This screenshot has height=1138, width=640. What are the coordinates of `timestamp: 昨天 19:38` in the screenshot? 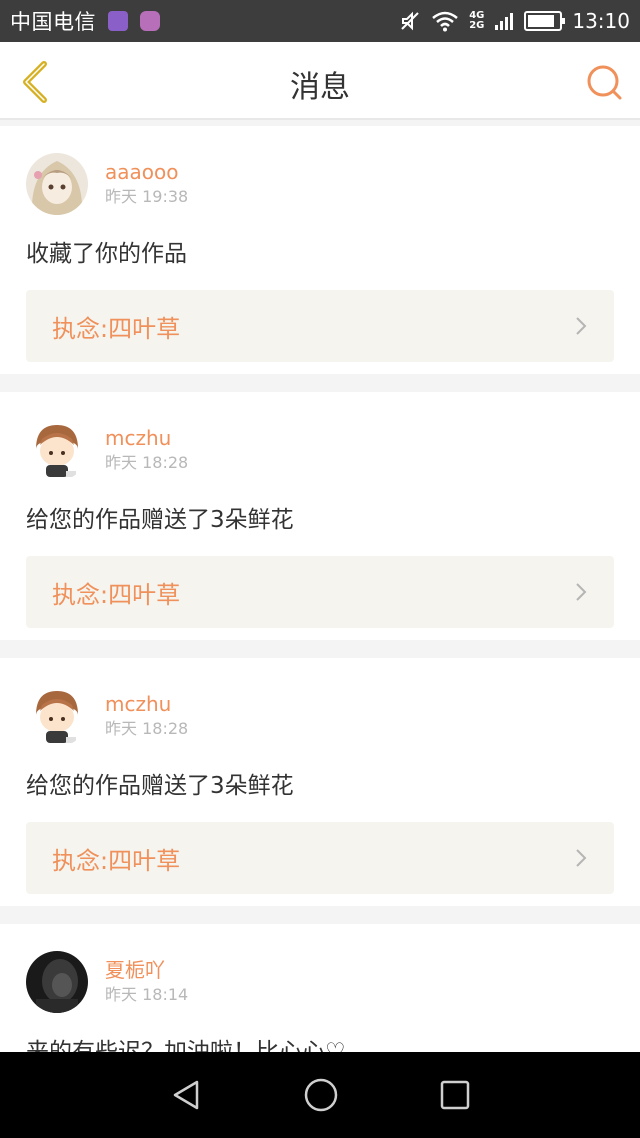 It's located at (147, 196).